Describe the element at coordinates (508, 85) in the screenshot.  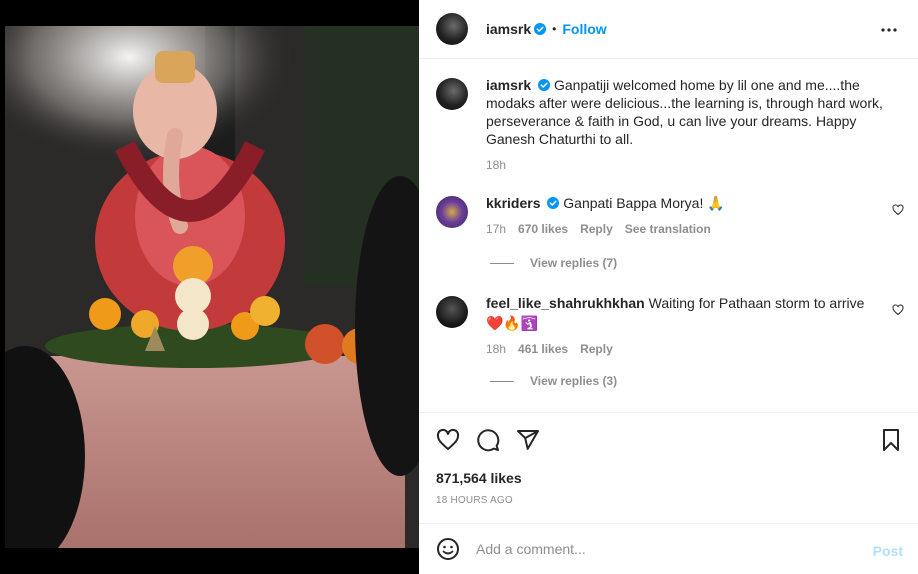
I see `caption-username: iamsrk` at that location.